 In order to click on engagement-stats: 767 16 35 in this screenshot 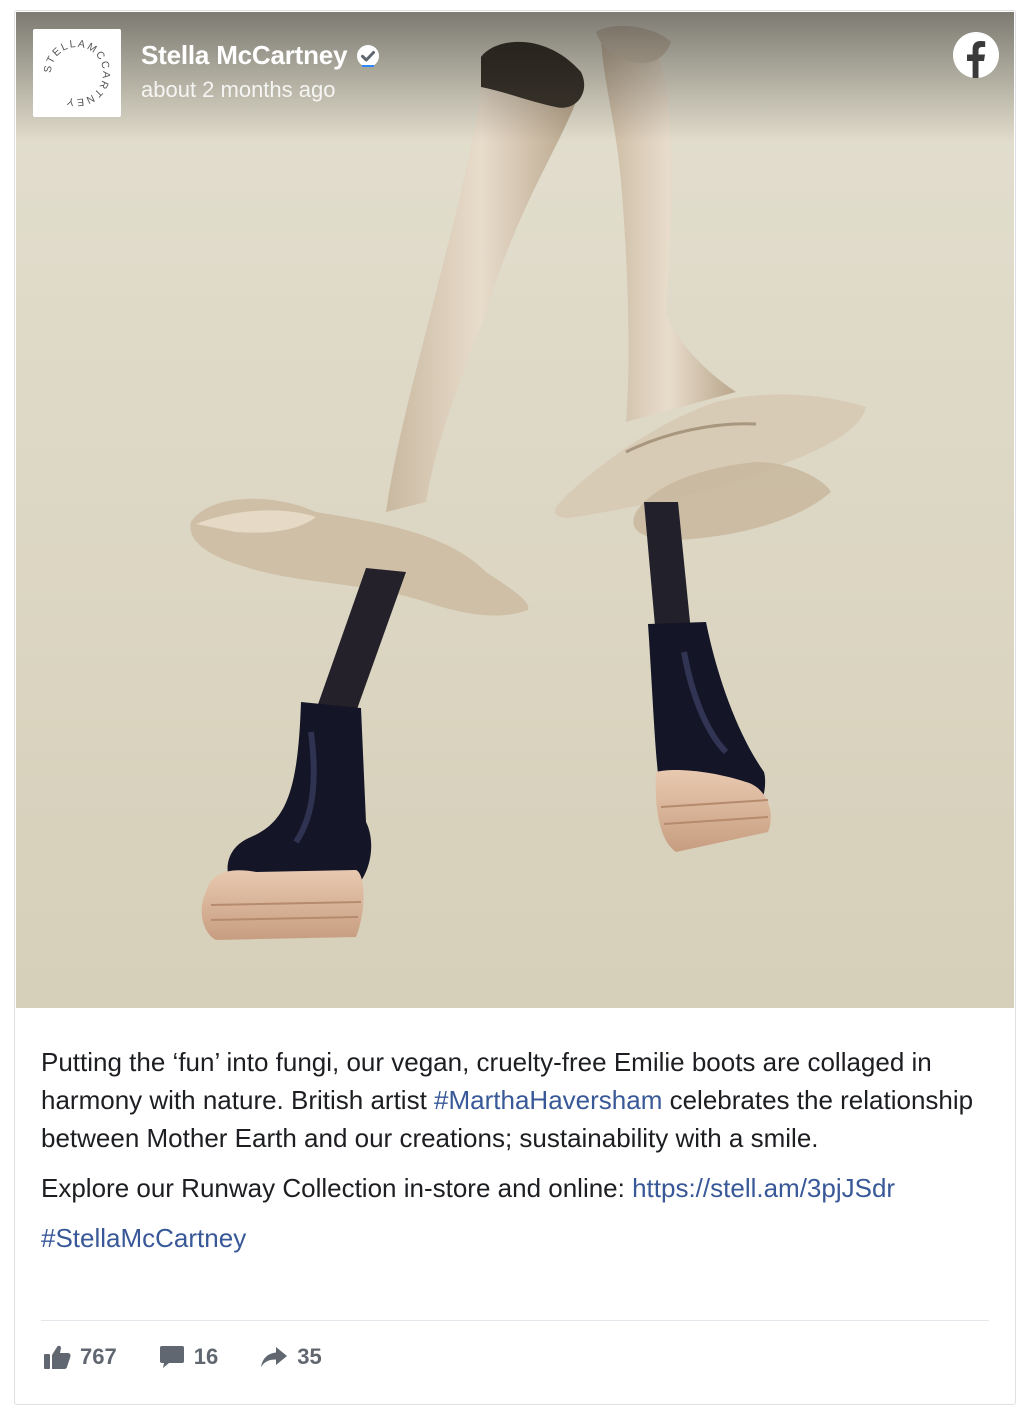, I will do `click(203, 1357)`.